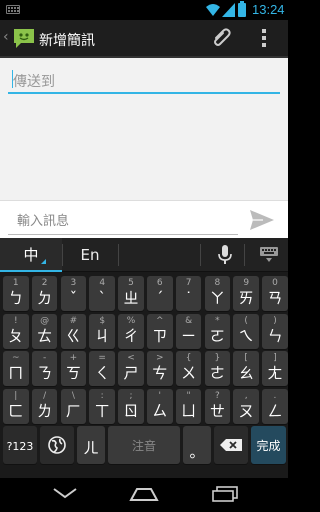 Image resolution: width=320 pixels, height=512 pixels. What do you see at coordinates (45, 373) in the screenshot?
I see `key-label: ㄋ` at bounding box center [45, 373].